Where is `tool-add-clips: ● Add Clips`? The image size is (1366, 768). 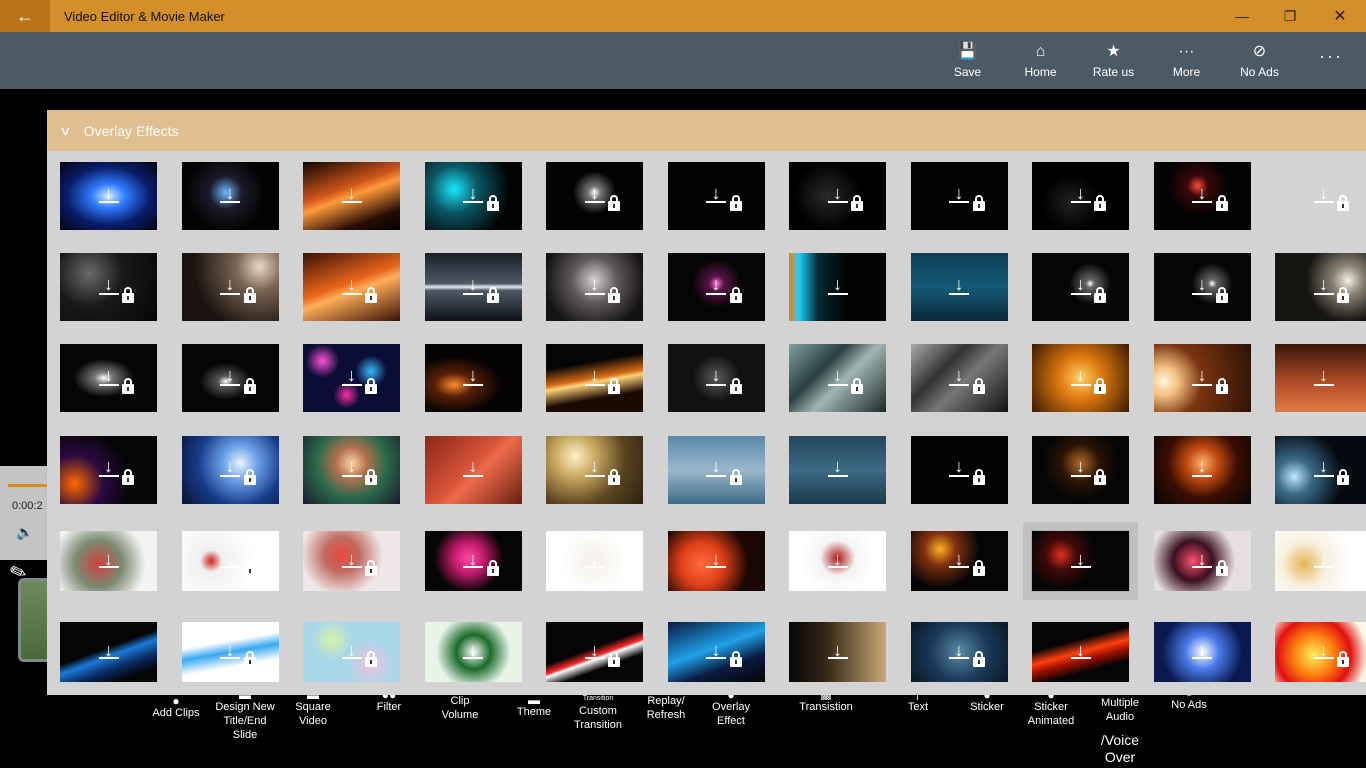 tool-add-clips: ● Add Clips is located at coordinates (176, 709).